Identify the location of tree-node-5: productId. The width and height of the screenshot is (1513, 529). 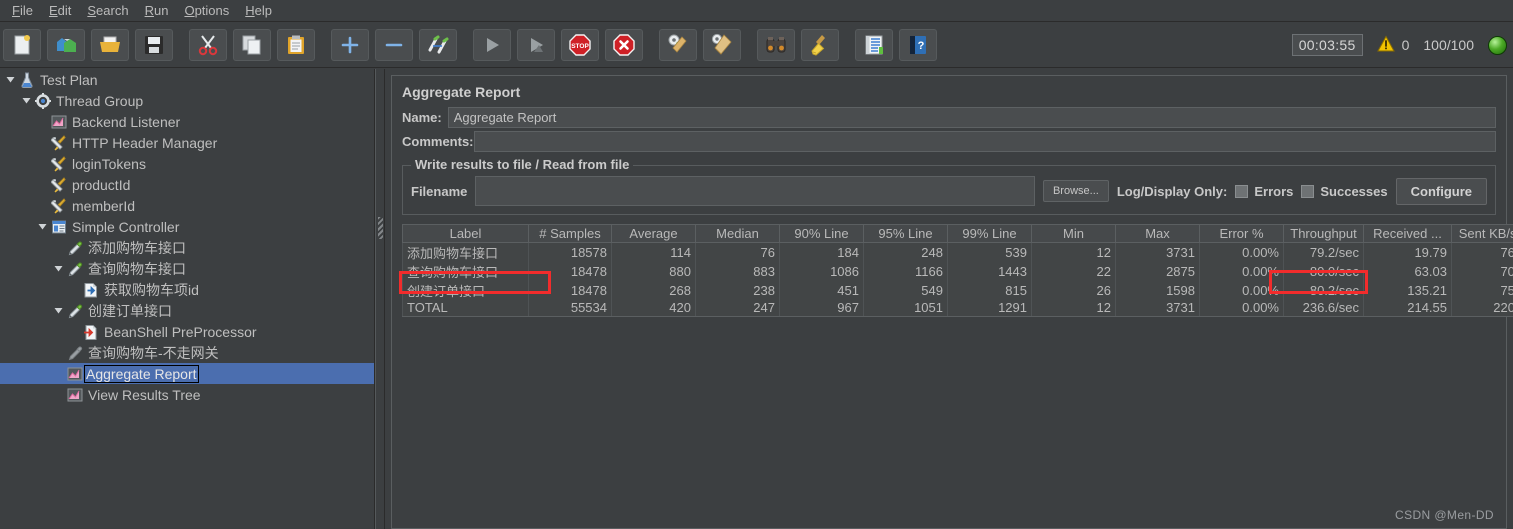
(187, 184).